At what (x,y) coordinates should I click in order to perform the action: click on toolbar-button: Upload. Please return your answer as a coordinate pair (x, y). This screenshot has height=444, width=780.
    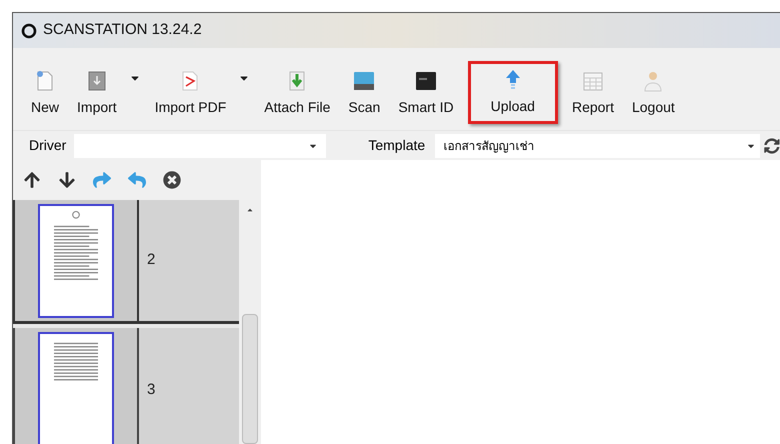
    Looking at the image, I should click on (512, 92).